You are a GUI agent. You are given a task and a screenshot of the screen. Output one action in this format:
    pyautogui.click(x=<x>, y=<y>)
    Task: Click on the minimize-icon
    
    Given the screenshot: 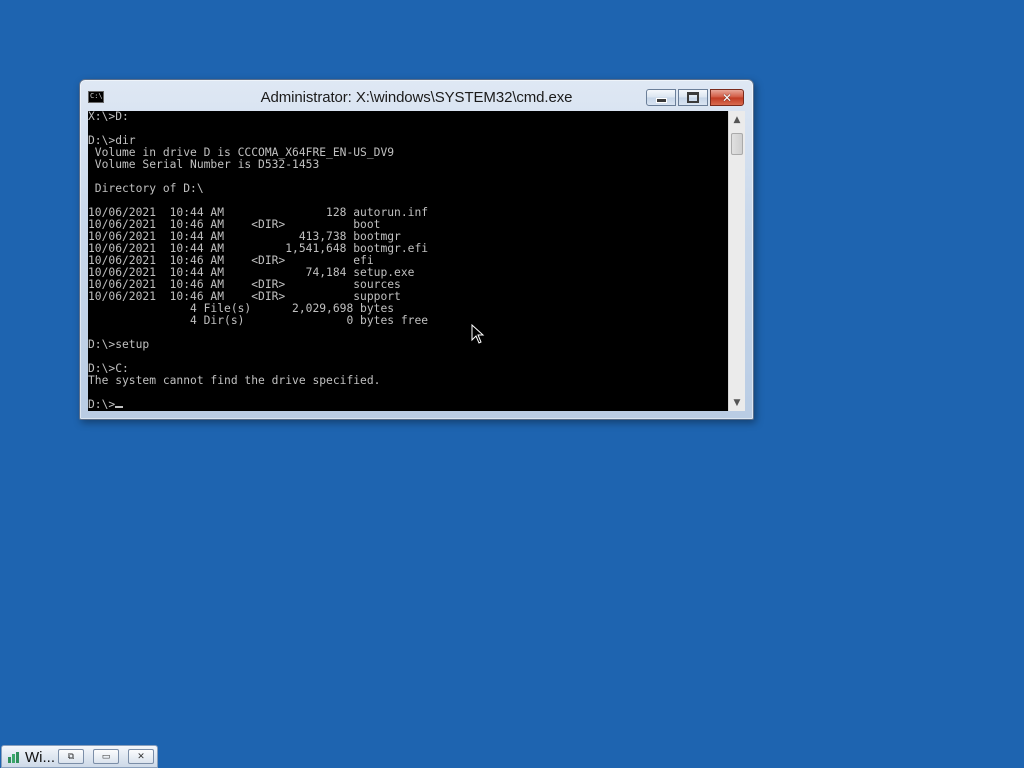 What is the action you would take?
    pyautogui.click(x=661, y=100)
    